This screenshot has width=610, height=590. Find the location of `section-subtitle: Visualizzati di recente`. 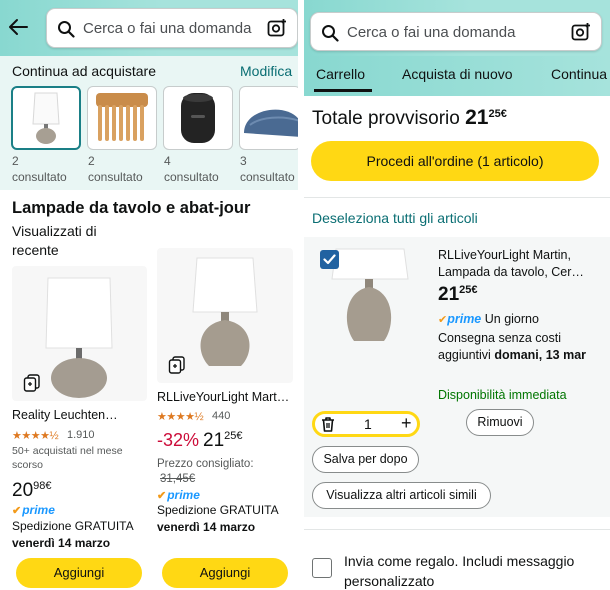

section-subtitle: Visualizzati di recente is located at coordinates (54, 240).